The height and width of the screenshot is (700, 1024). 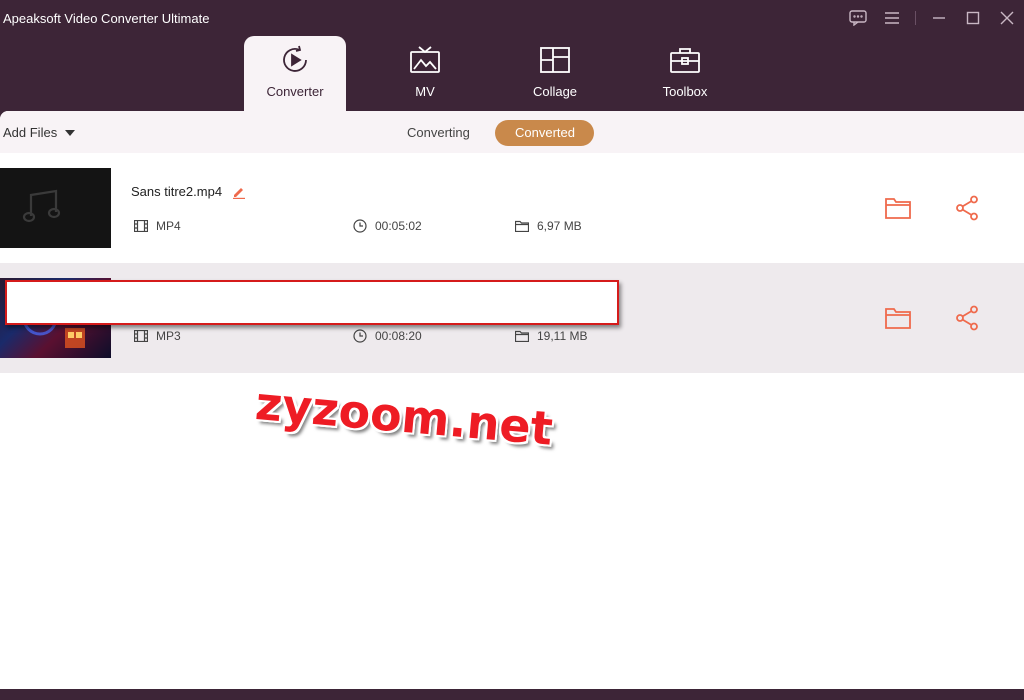 I want to click on file-size-value: 6,97 MB, so click(x=559, y=226).